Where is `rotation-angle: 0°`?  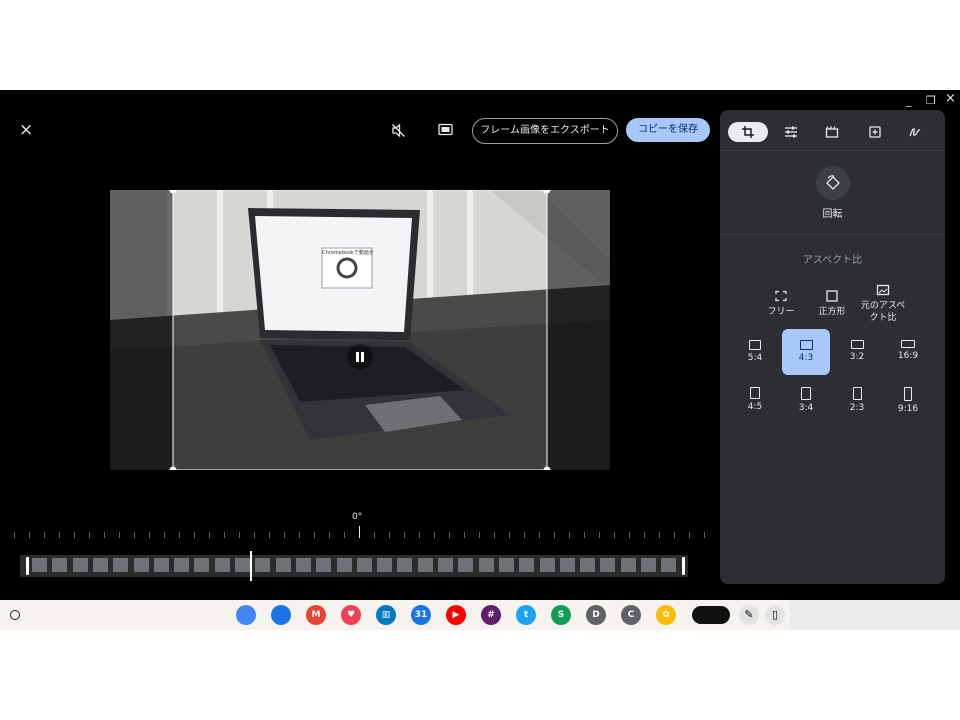 rotation-angle: 0° is located at coordinates (357, 517).